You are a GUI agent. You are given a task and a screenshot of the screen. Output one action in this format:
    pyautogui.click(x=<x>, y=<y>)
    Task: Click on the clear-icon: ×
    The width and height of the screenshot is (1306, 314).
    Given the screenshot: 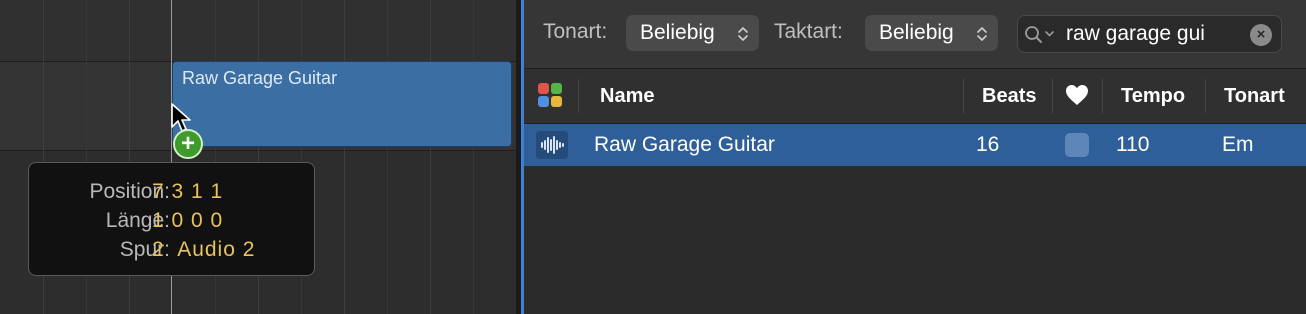 What is the action you would take?
    pyautogui.click(x=1261, y=35)
    